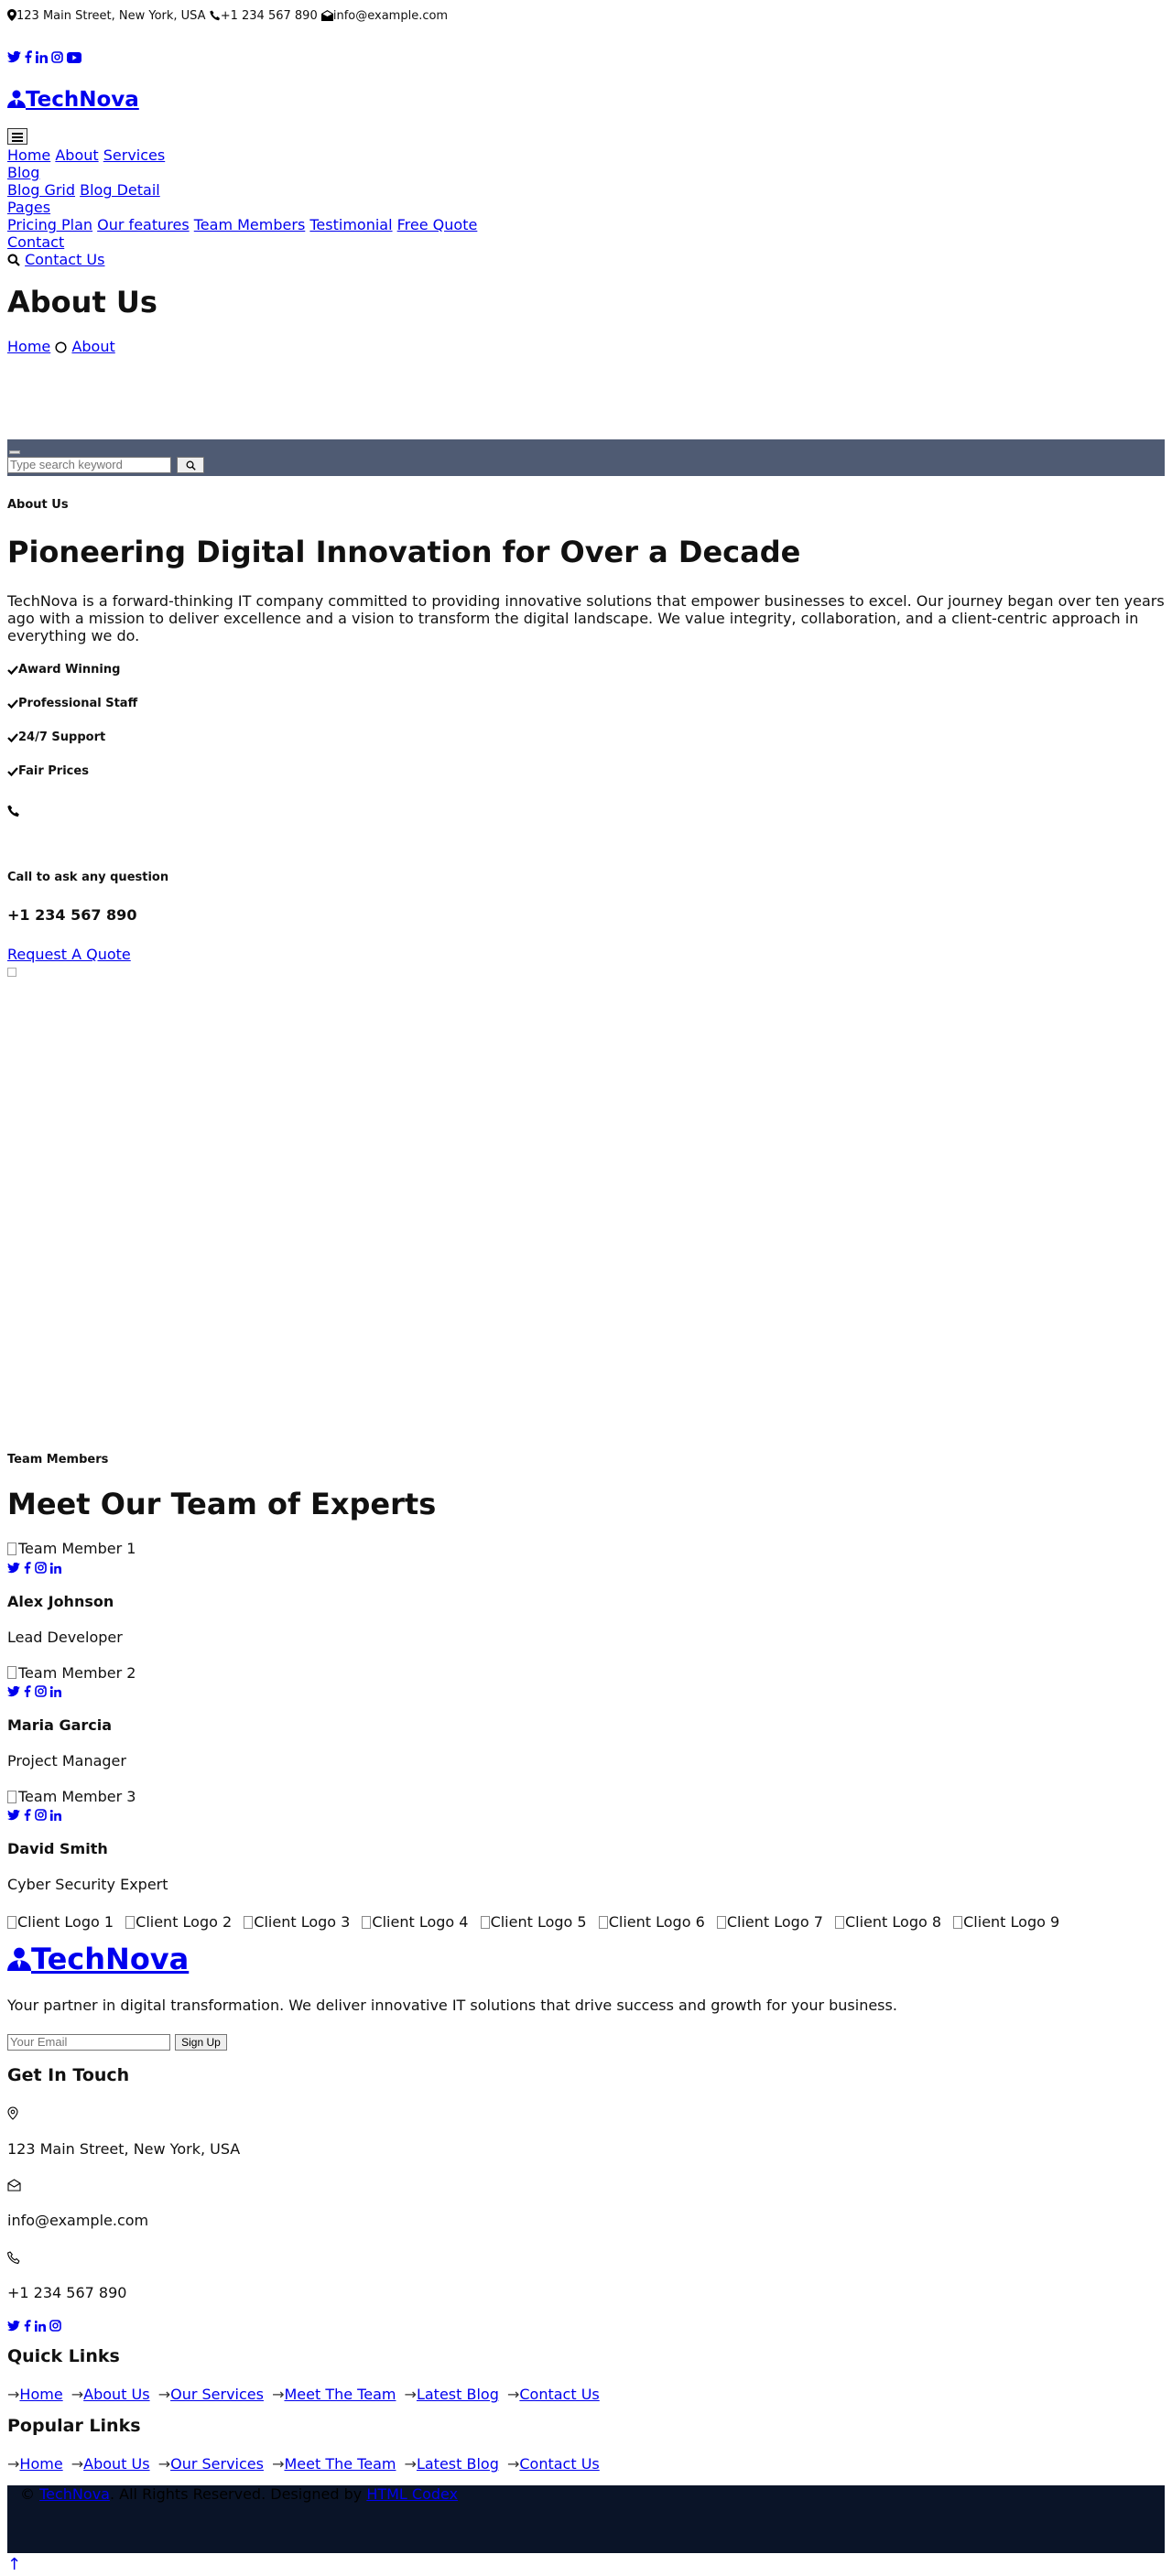 This screenshot has height=2576, width=1172. Describe the element at coordinates (340, 2464) in the screenshot. I see `popular-link: Meet The Team` at that location.